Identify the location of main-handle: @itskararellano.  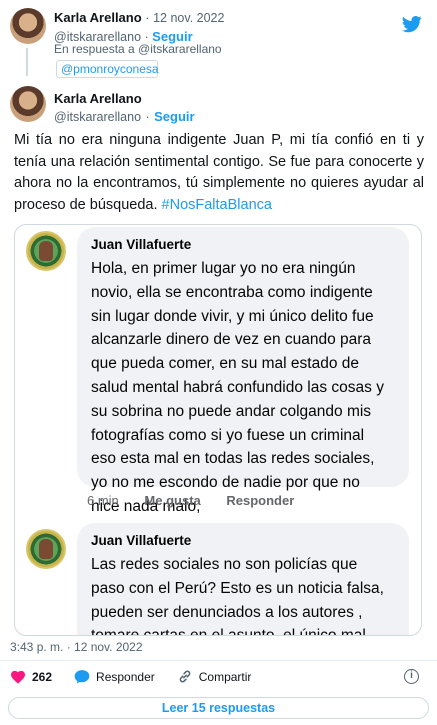
(97, 117).